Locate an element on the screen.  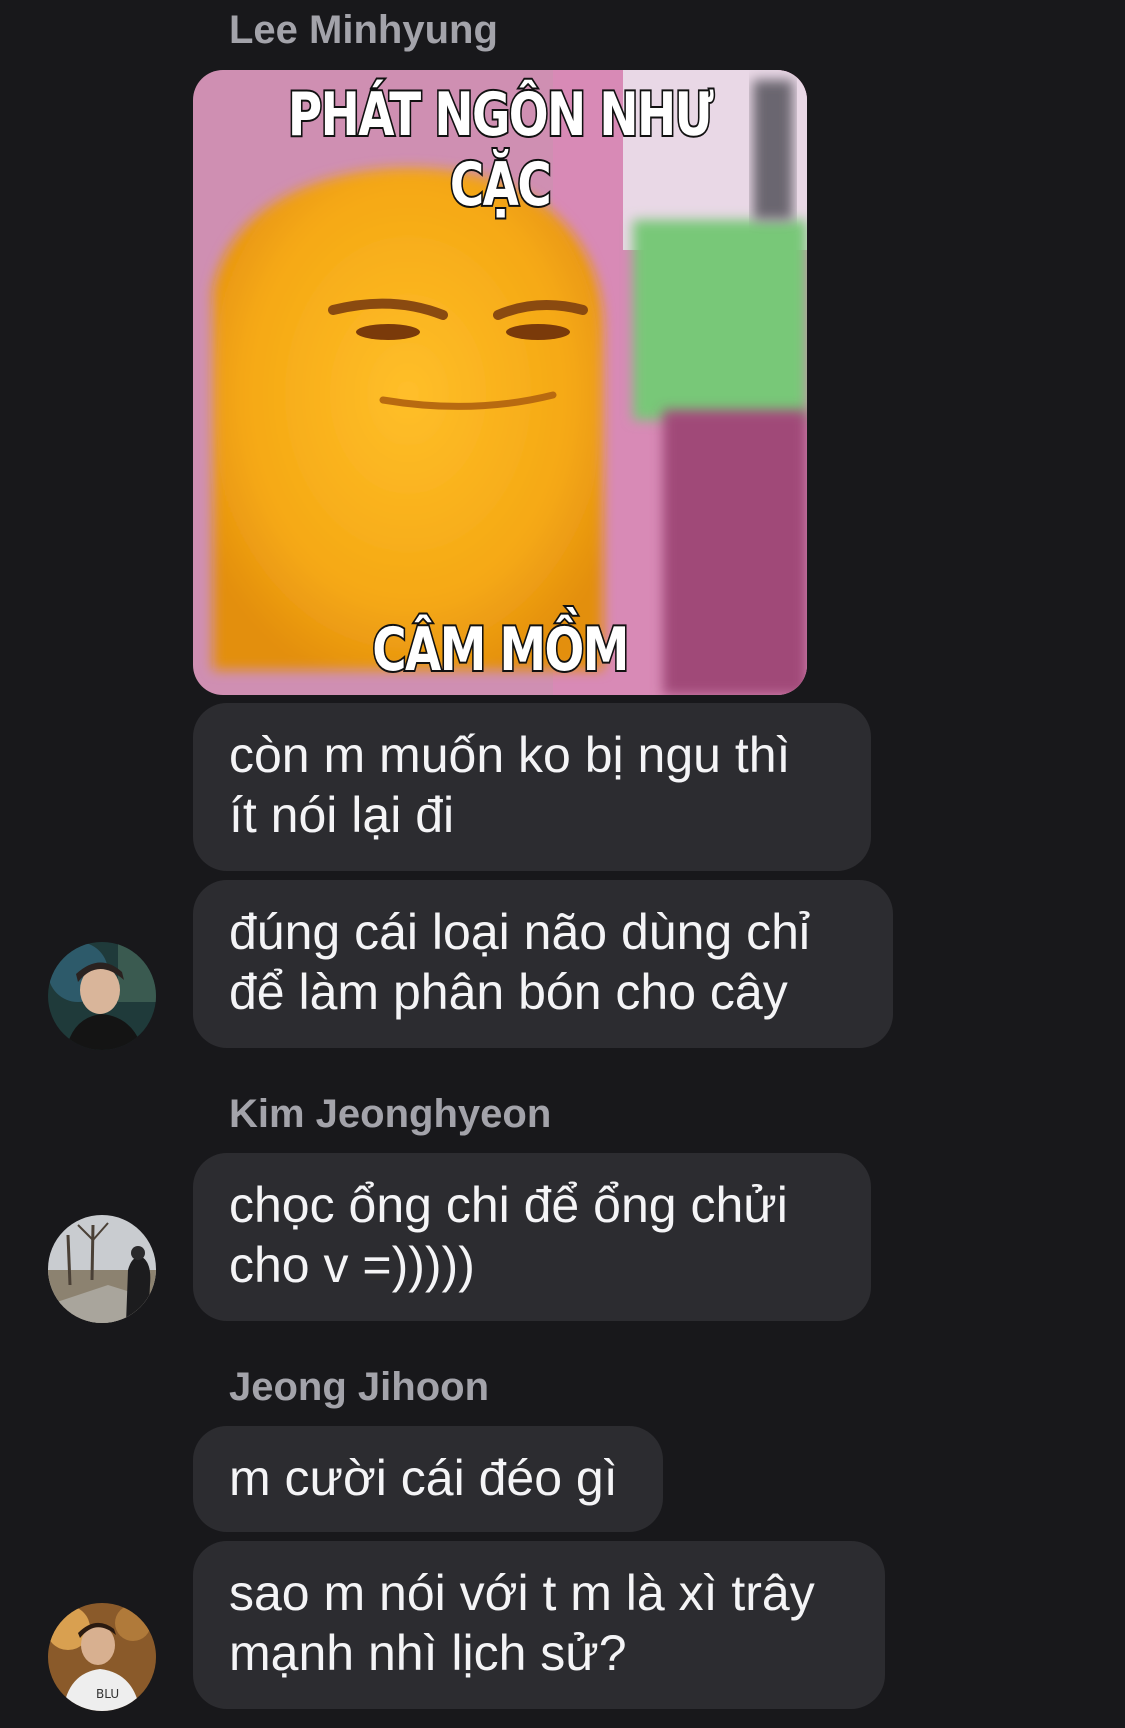
sender-name-lee-minhyung: Lee Minhyung is located at coordinates (363, 30).